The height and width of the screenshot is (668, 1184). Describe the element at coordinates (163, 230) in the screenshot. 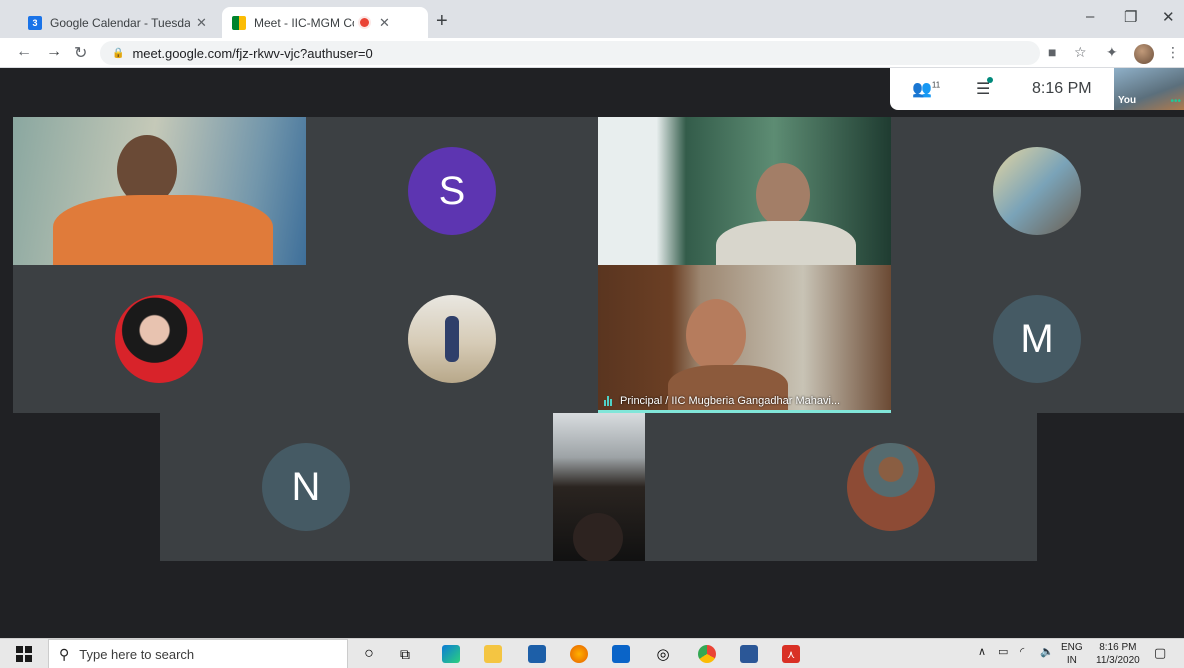

I see `person-robe` at that location.